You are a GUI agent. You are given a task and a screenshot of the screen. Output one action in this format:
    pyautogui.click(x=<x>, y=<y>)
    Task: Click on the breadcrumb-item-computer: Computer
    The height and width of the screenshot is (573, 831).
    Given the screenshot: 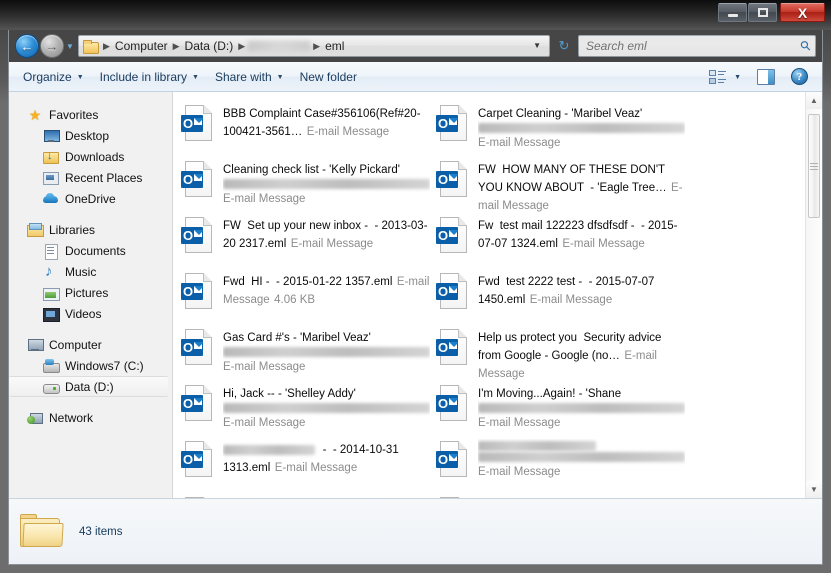 What is the action you would take?
    pyautogui.click(x=141, y=46)
    